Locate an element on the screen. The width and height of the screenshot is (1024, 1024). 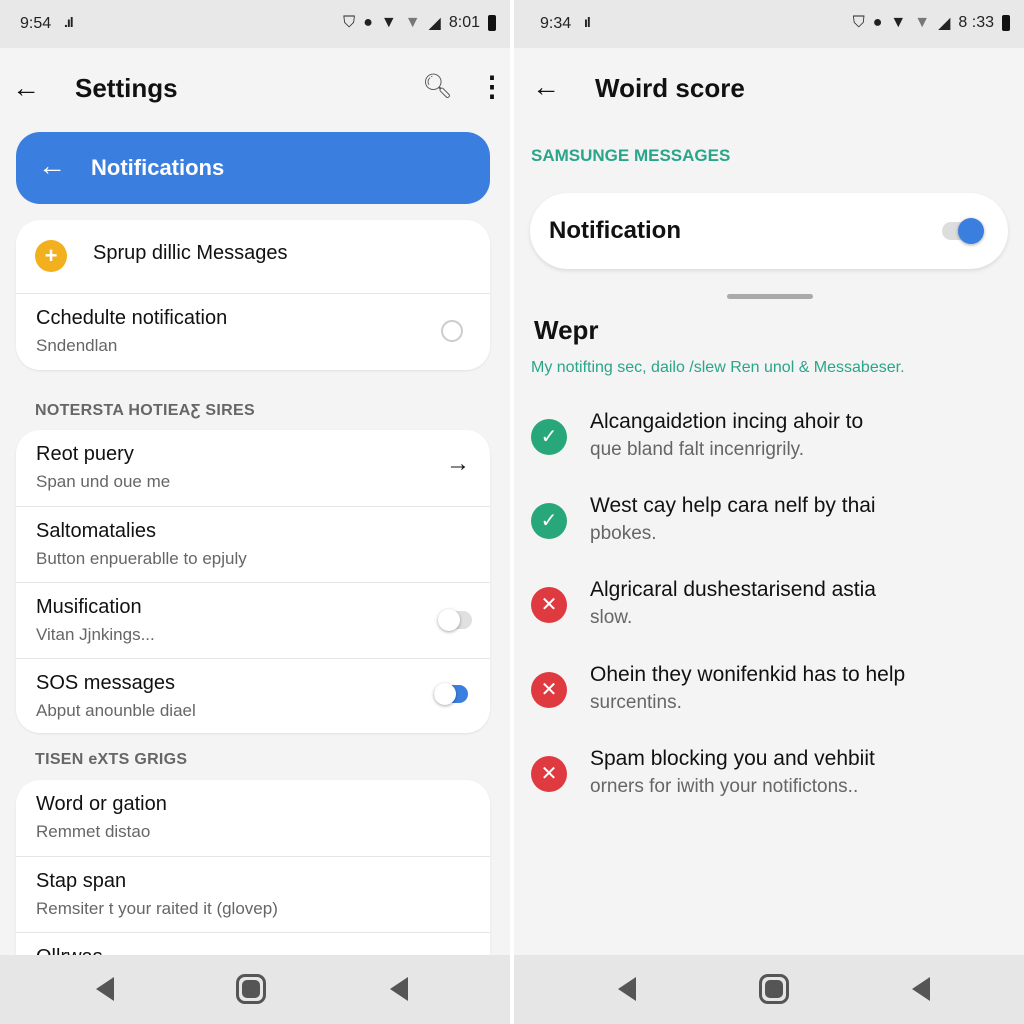
item-title: Musification is located at coordinates (89, 607).